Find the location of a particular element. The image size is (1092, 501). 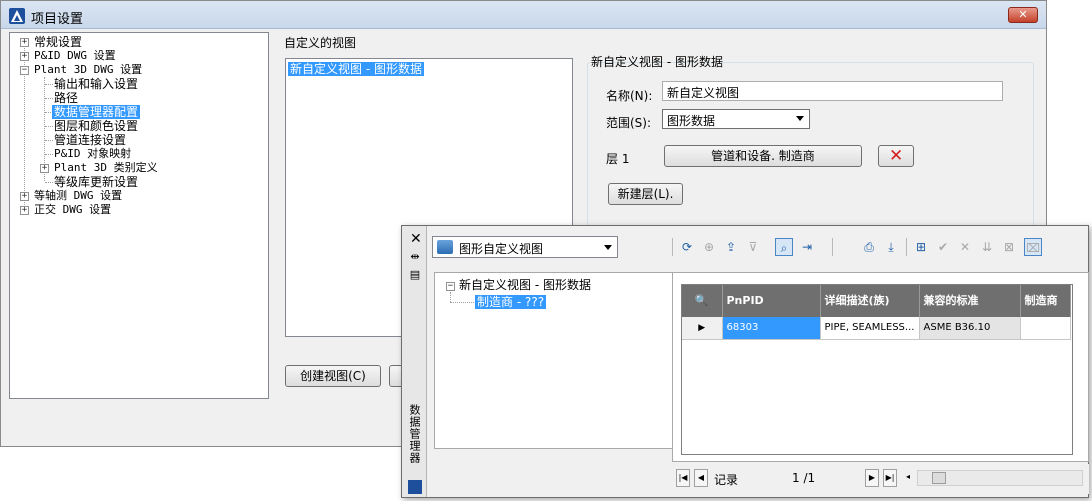

tree-item-general: 常规设置 is located at coordinates (58, 42).